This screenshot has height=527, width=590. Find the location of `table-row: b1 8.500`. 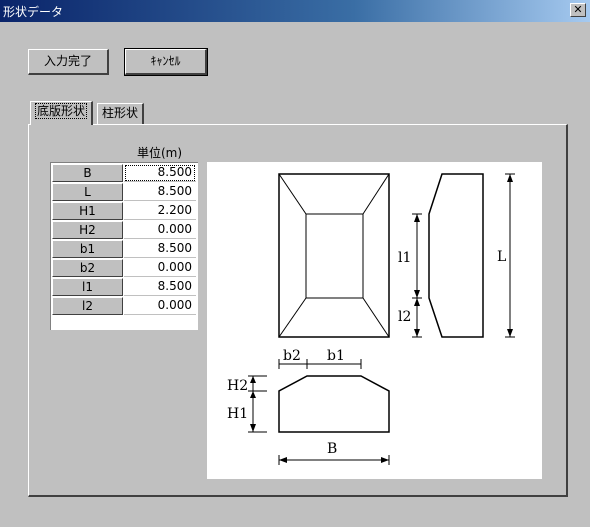

table-row: b1 8.500 is located at coordinates (124, 249).